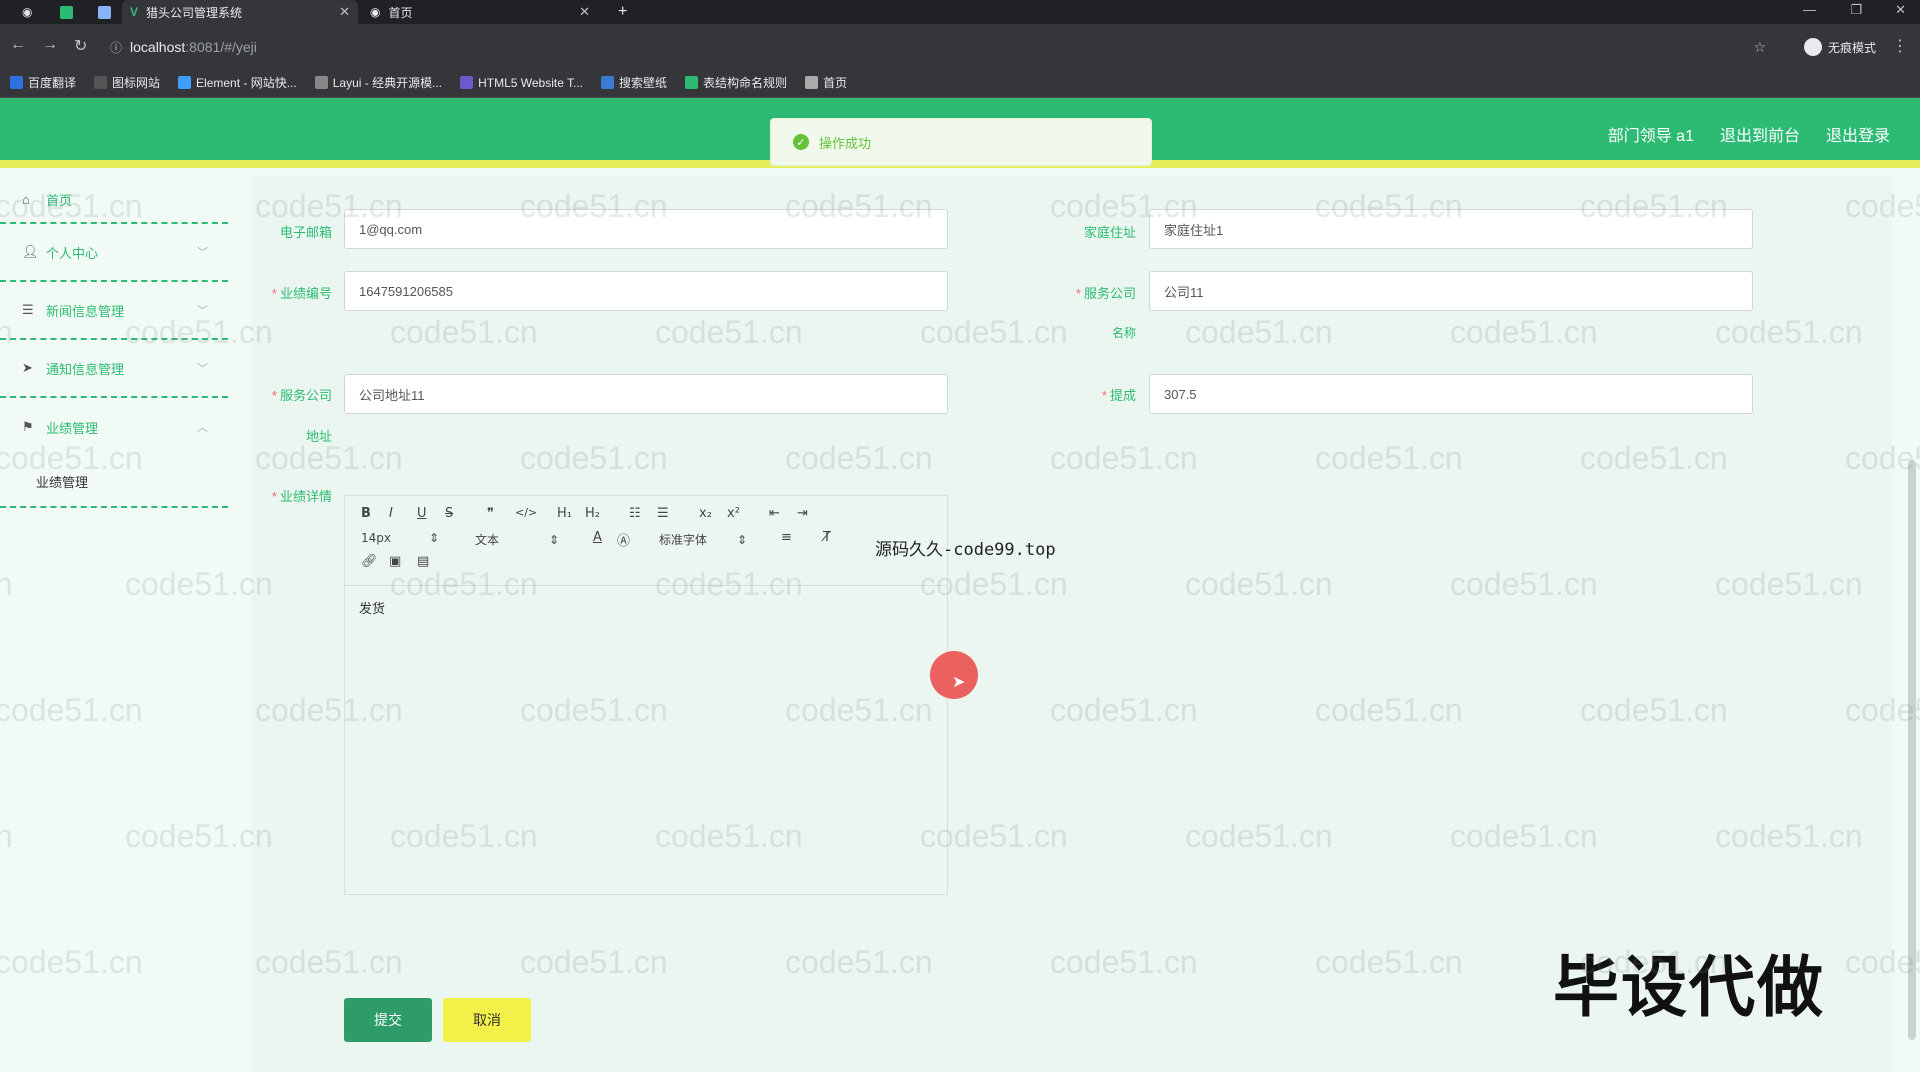  Describe the element at coordinates (66, 12) in the screenshot. I see `pinned-tab` at that location.